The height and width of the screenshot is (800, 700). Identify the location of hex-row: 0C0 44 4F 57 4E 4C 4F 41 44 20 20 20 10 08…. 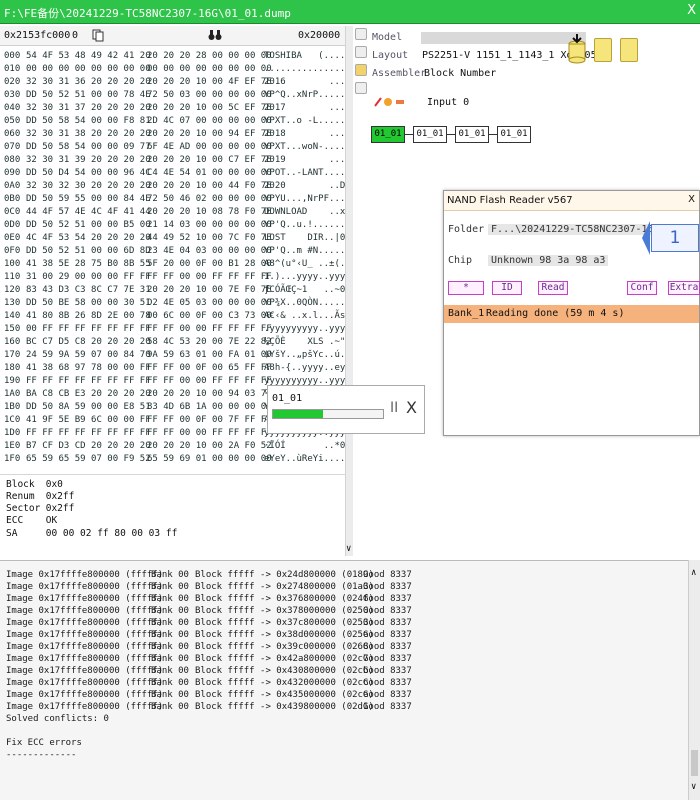
(172, 212).